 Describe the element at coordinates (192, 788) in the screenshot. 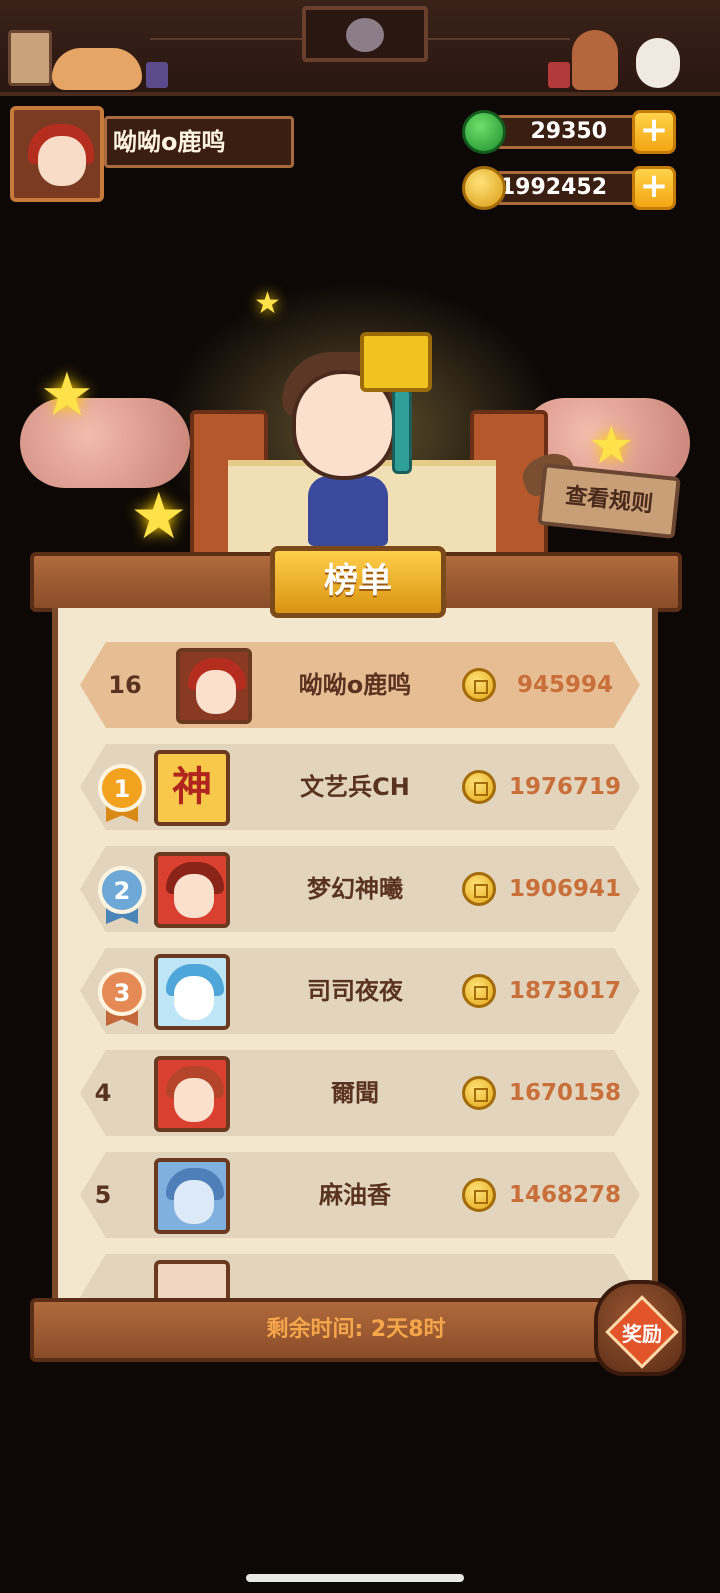

I see `avatar: 神` at that location.